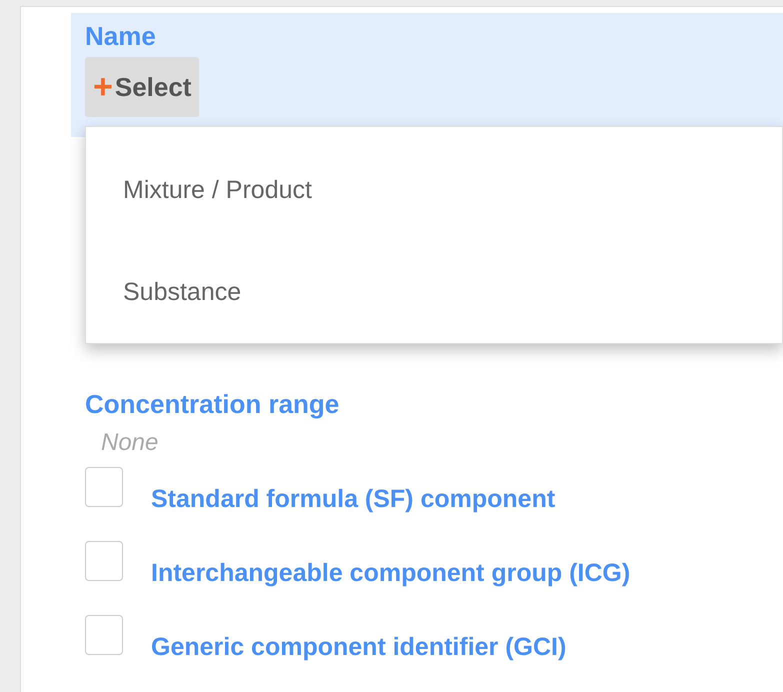 The image size is (783, 692). I want to click on field-label: Concentration range, so click(212, 404).